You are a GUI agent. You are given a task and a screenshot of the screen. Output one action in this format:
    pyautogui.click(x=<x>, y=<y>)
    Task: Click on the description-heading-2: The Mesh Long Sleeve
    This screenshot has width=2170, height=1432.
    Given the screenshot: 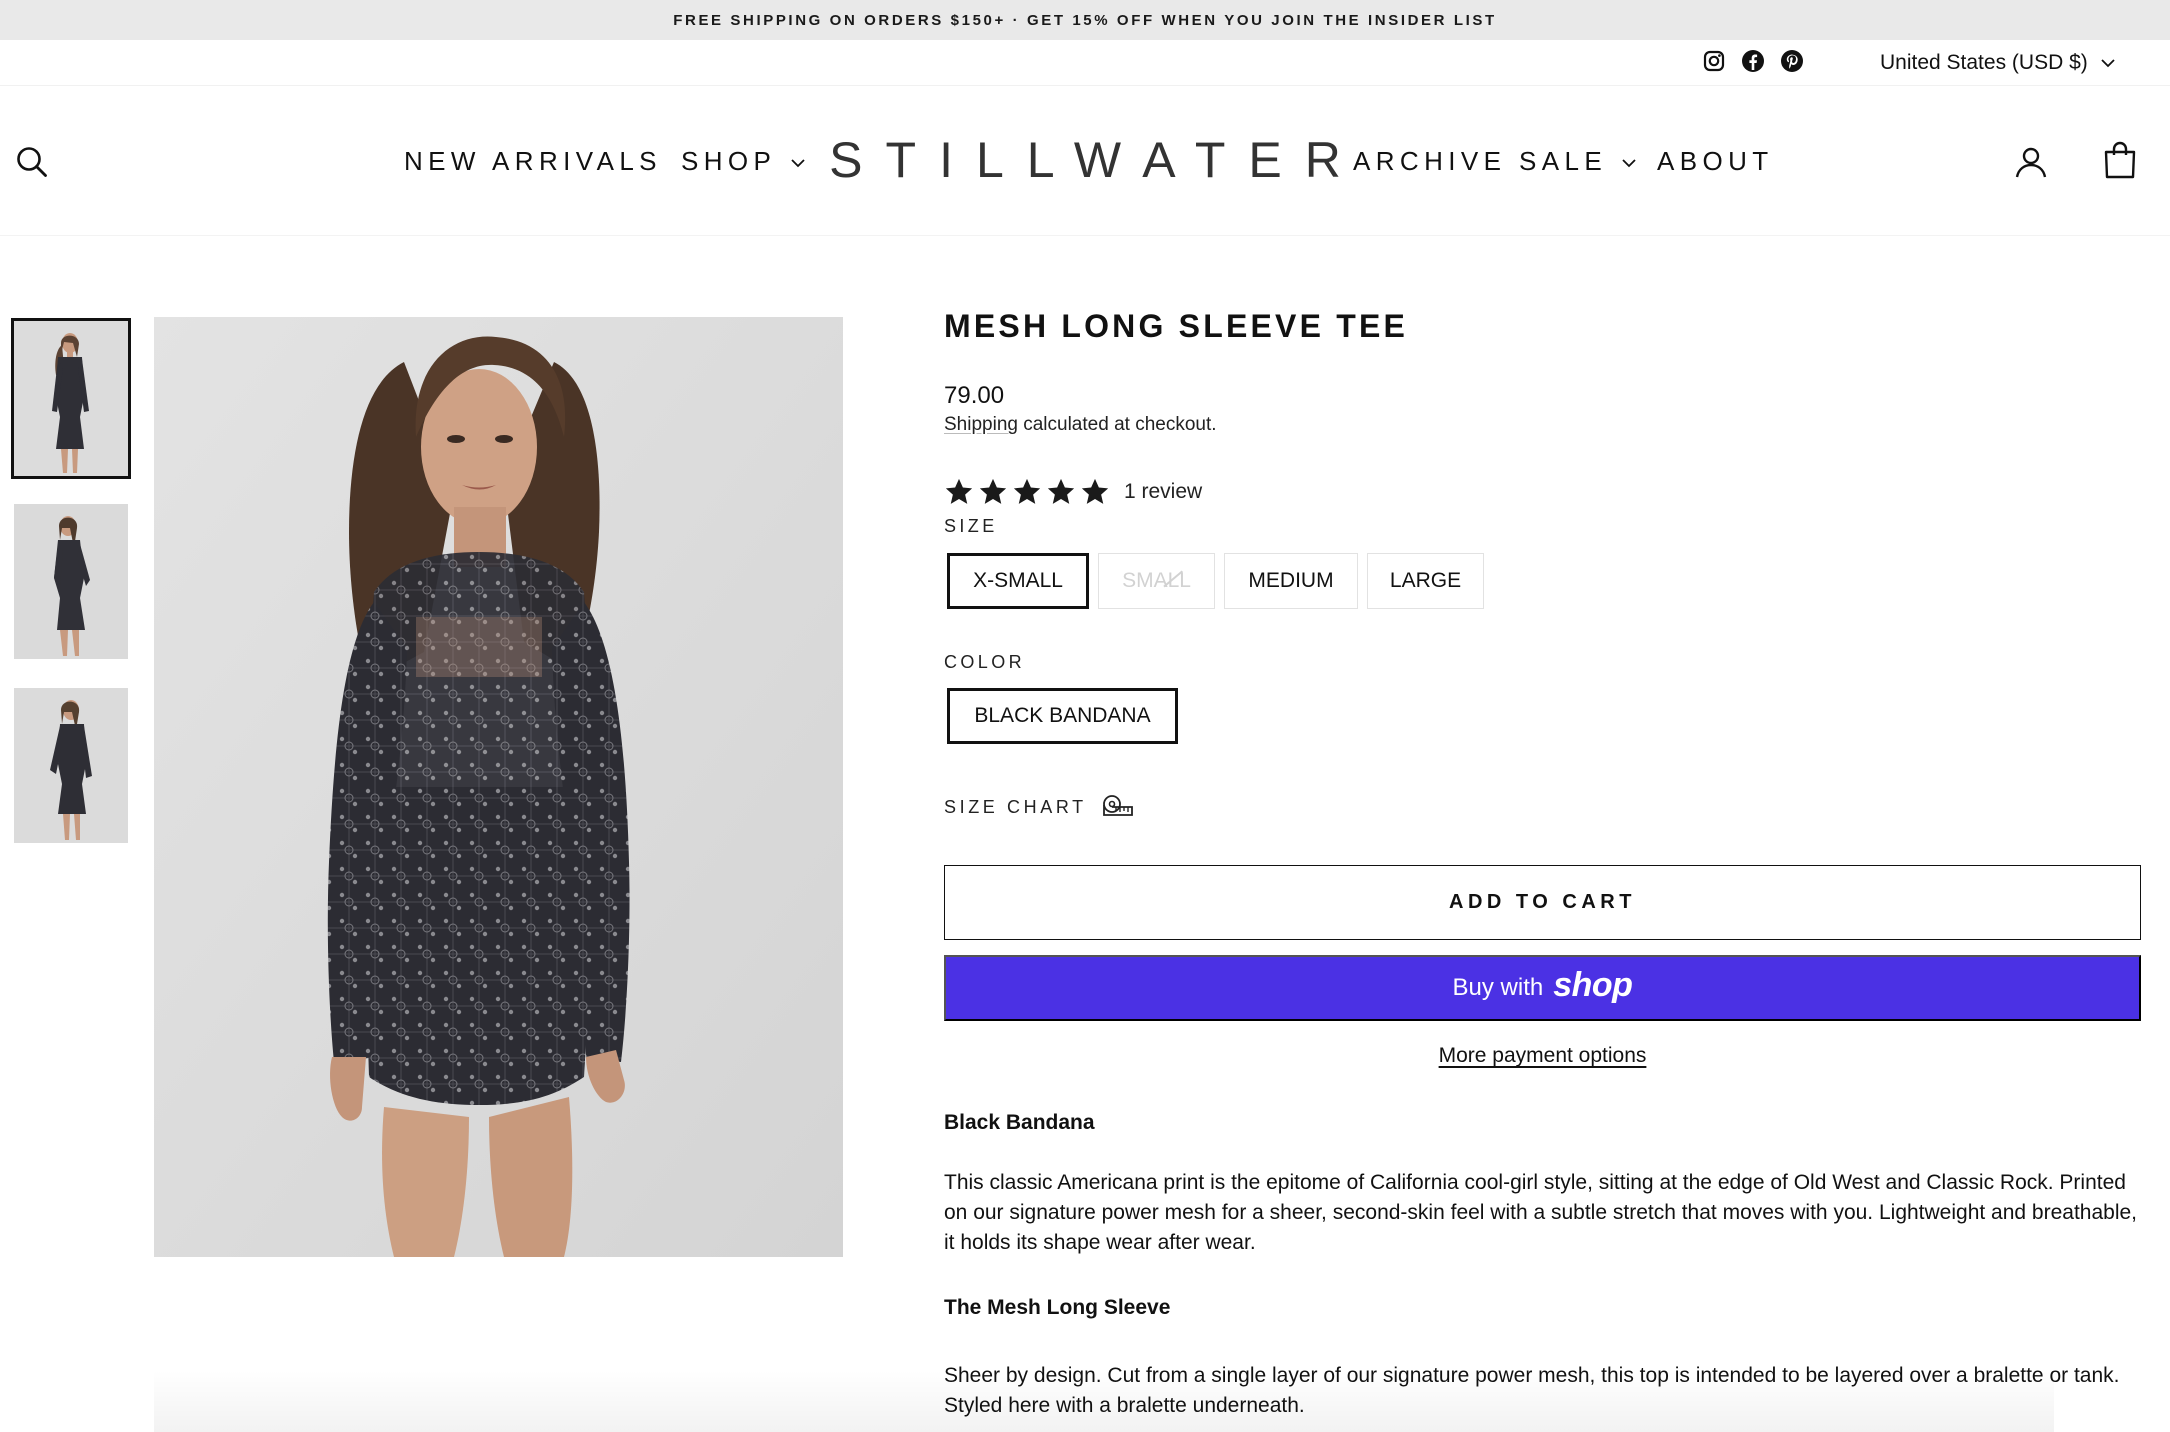 What is the action you would take?
    pyautogui.click(x=1057, y=1307)
    